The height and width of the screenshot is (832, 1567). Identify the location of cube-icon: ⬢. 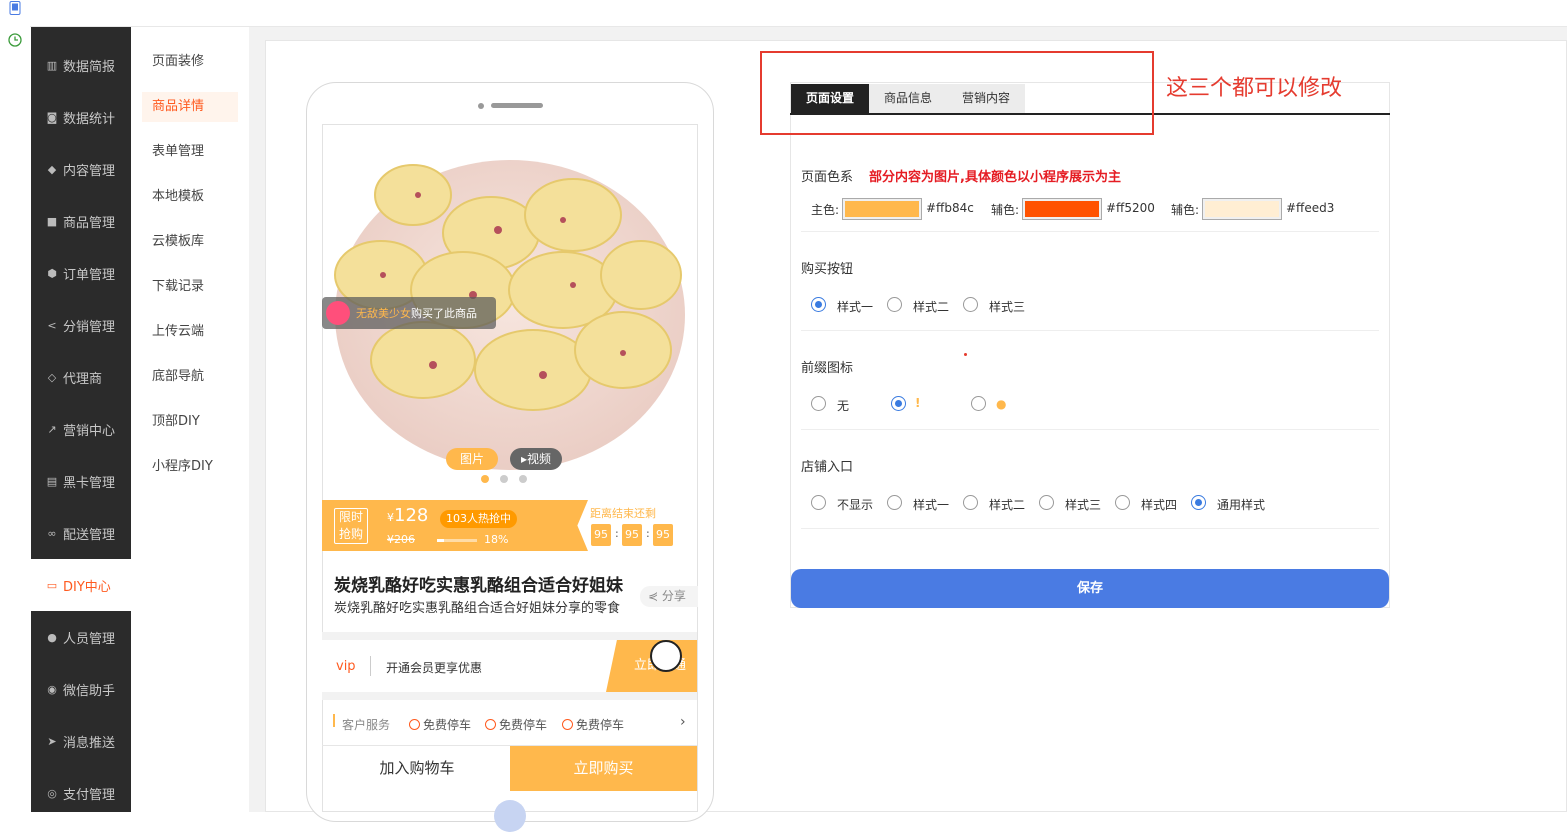
(52, 273).